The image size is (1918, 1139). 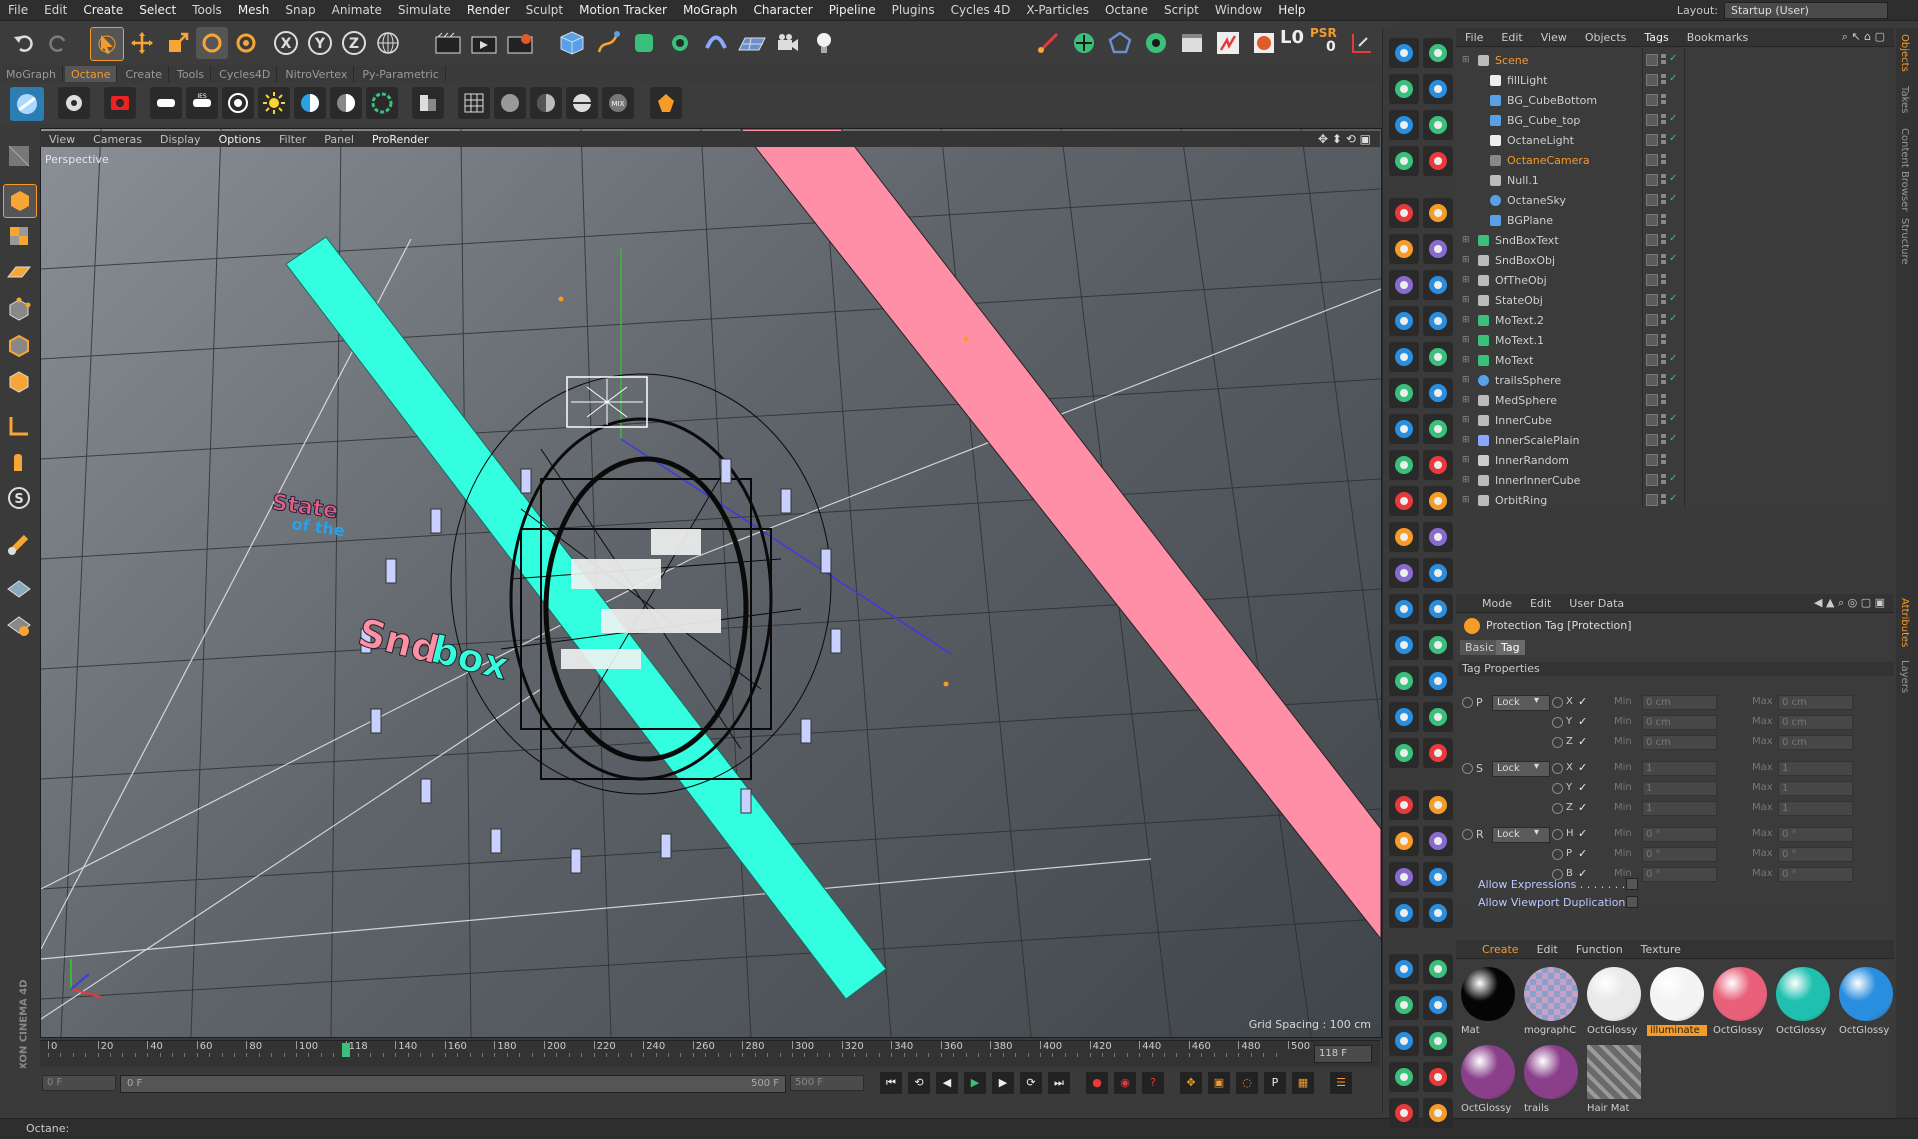 What do you see at coordinates (1474, 37) in the screenshot?
I see `om-menu-file: File` at bounding box center [1474, 37].